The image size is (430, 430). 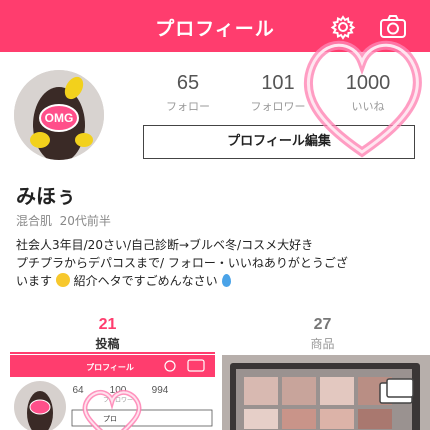 What do you see at coordinates (322, 344) in the screenshot?
I see `items-label: 商品` at bounding box center [322, 344].